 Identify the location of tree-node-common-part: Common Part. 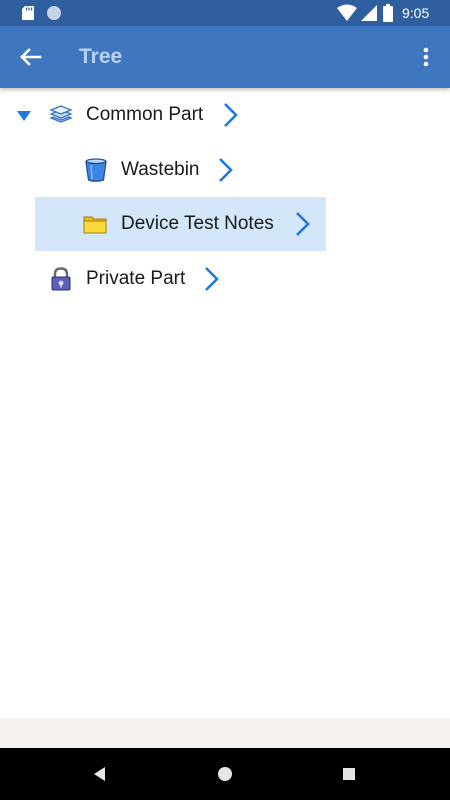
(130, 115).